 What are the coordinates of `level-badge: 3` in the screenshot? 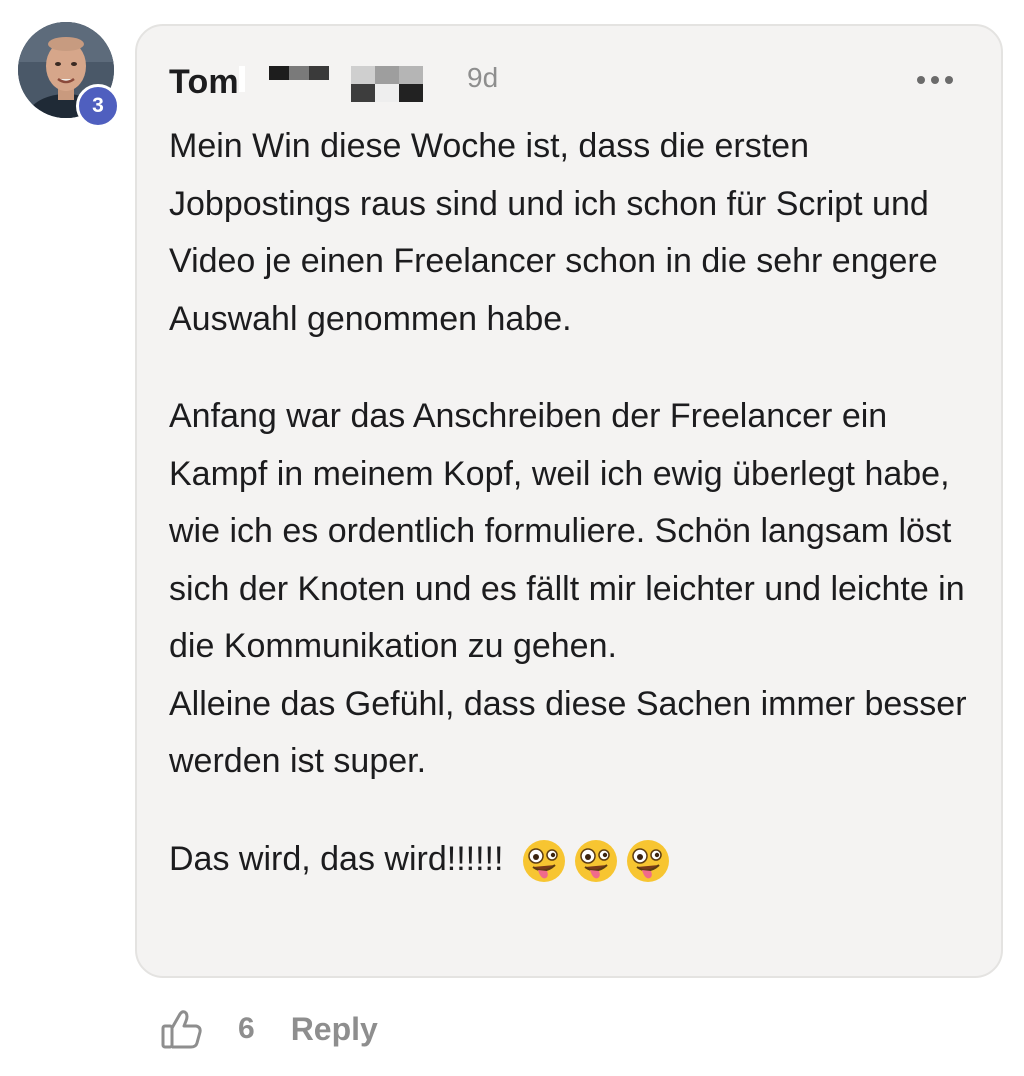 It's located at (98, 106).